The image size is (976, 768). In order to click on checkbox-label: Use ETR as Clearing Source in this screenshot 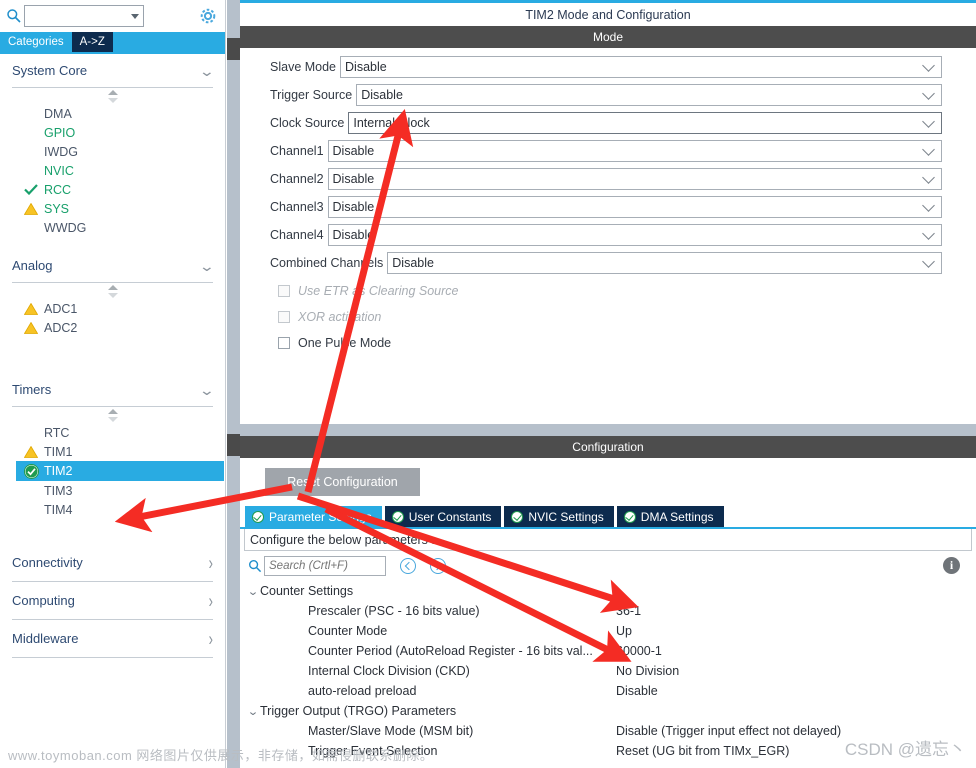, I will do `click(378, 291)`.